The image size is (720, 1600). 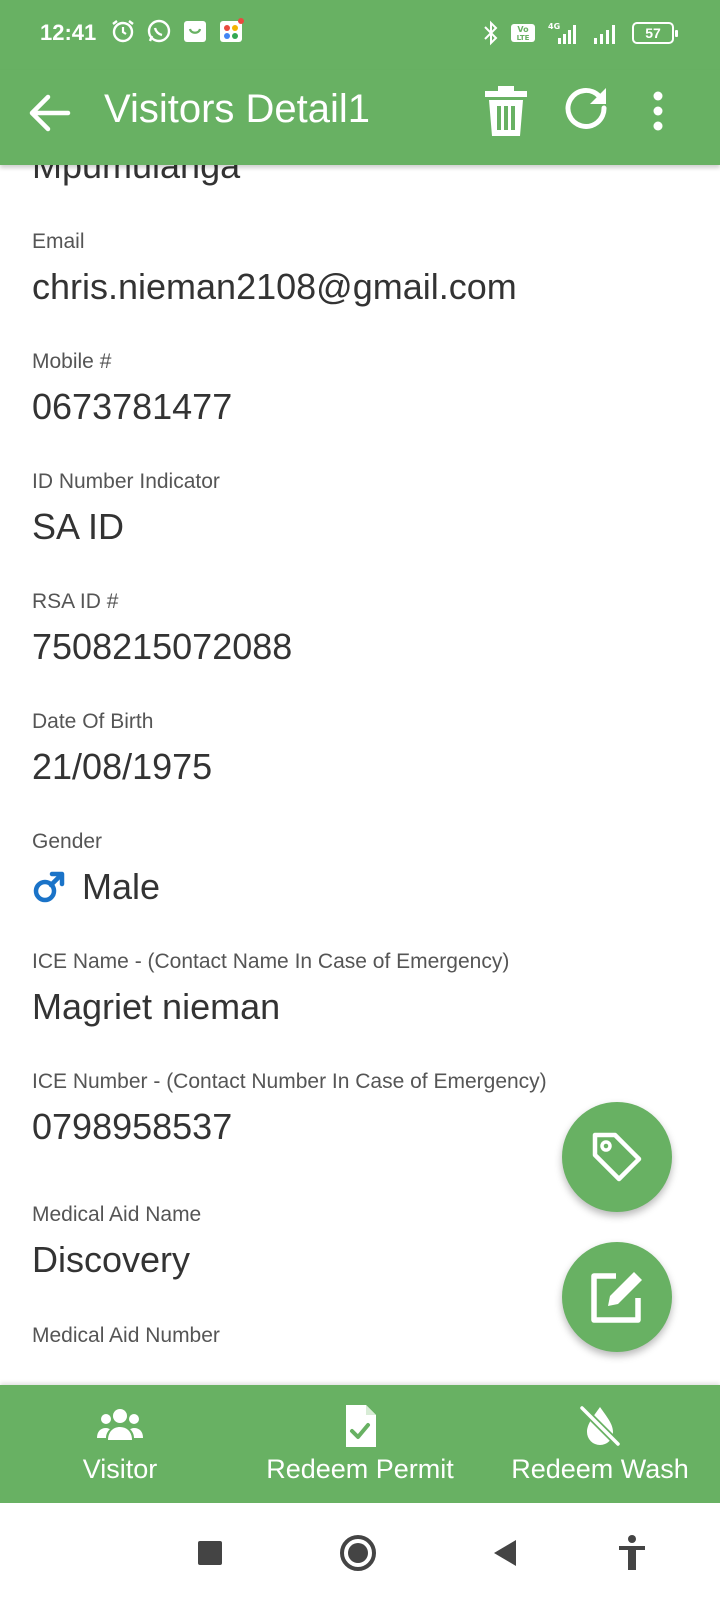 I want to click on id-indicator-field: ID Number Indicator SA ID, so click(x=126, y=509).